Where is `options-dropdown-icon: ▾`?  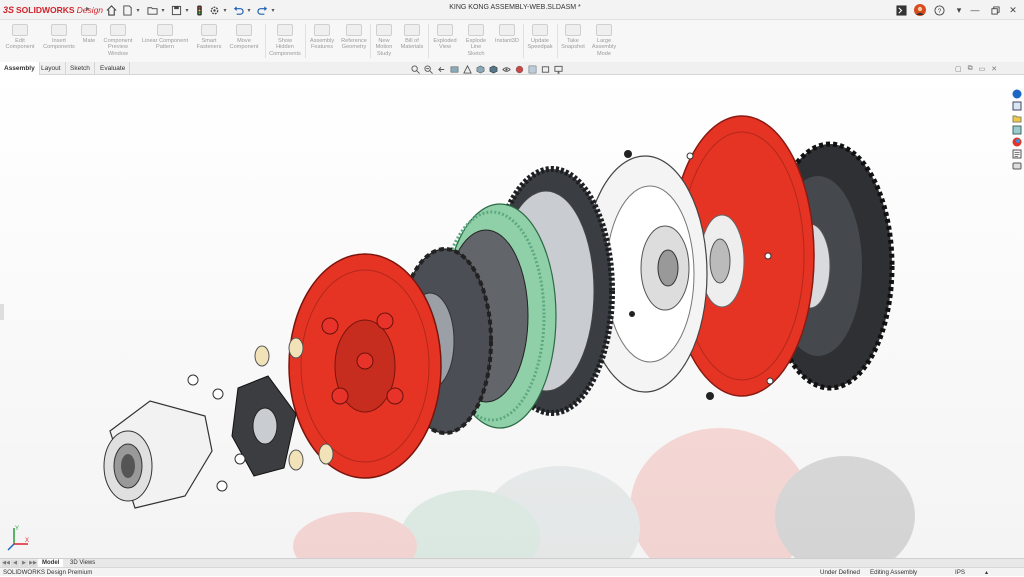 options-dropdown-icon: ▾ is located at coordinates (225, 10).